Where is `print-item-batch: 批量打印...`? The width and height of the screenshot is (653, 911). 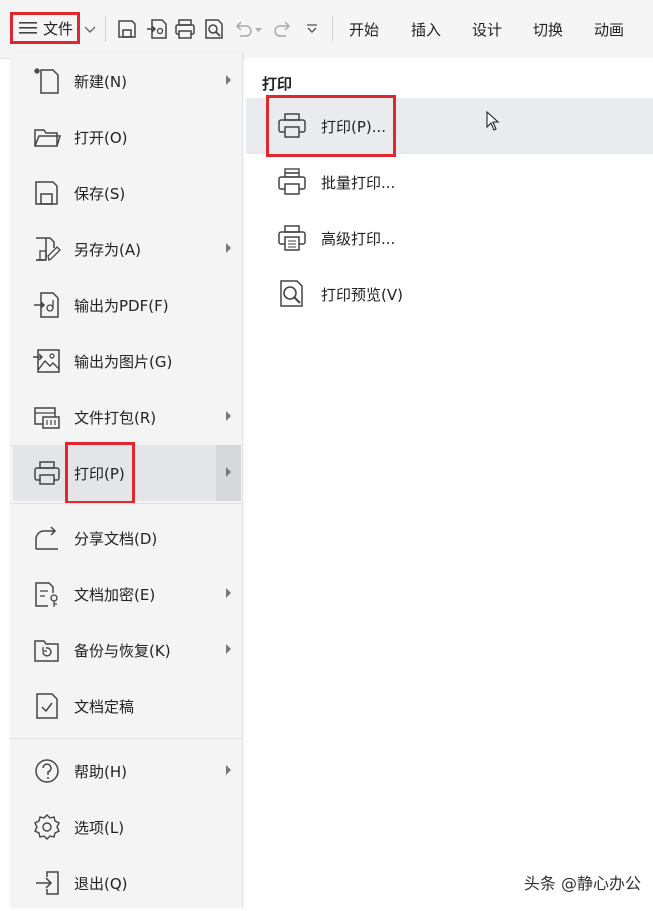 print-item-batch: 批量打印... is located at coordinates (449, 182).